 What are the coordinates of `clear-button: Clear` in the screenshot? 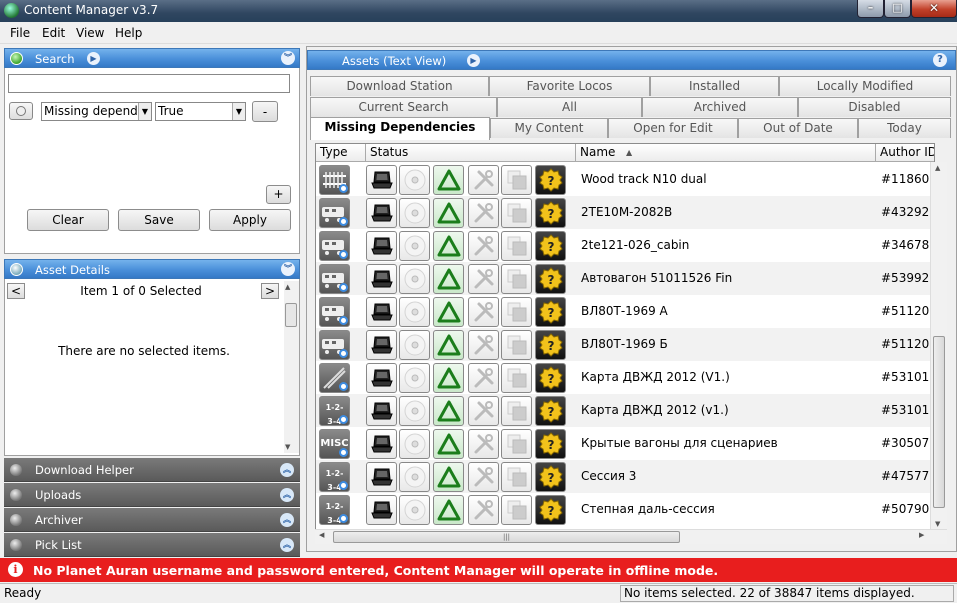 It's located at (68, 220).